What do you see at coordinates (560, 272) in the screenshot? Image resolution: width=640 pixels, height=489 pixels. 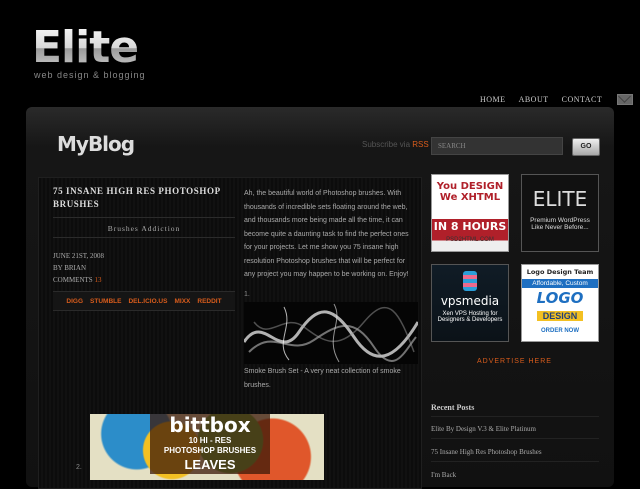 I see `ad-text: Logo Design Team` at bounding box center [560, 272].